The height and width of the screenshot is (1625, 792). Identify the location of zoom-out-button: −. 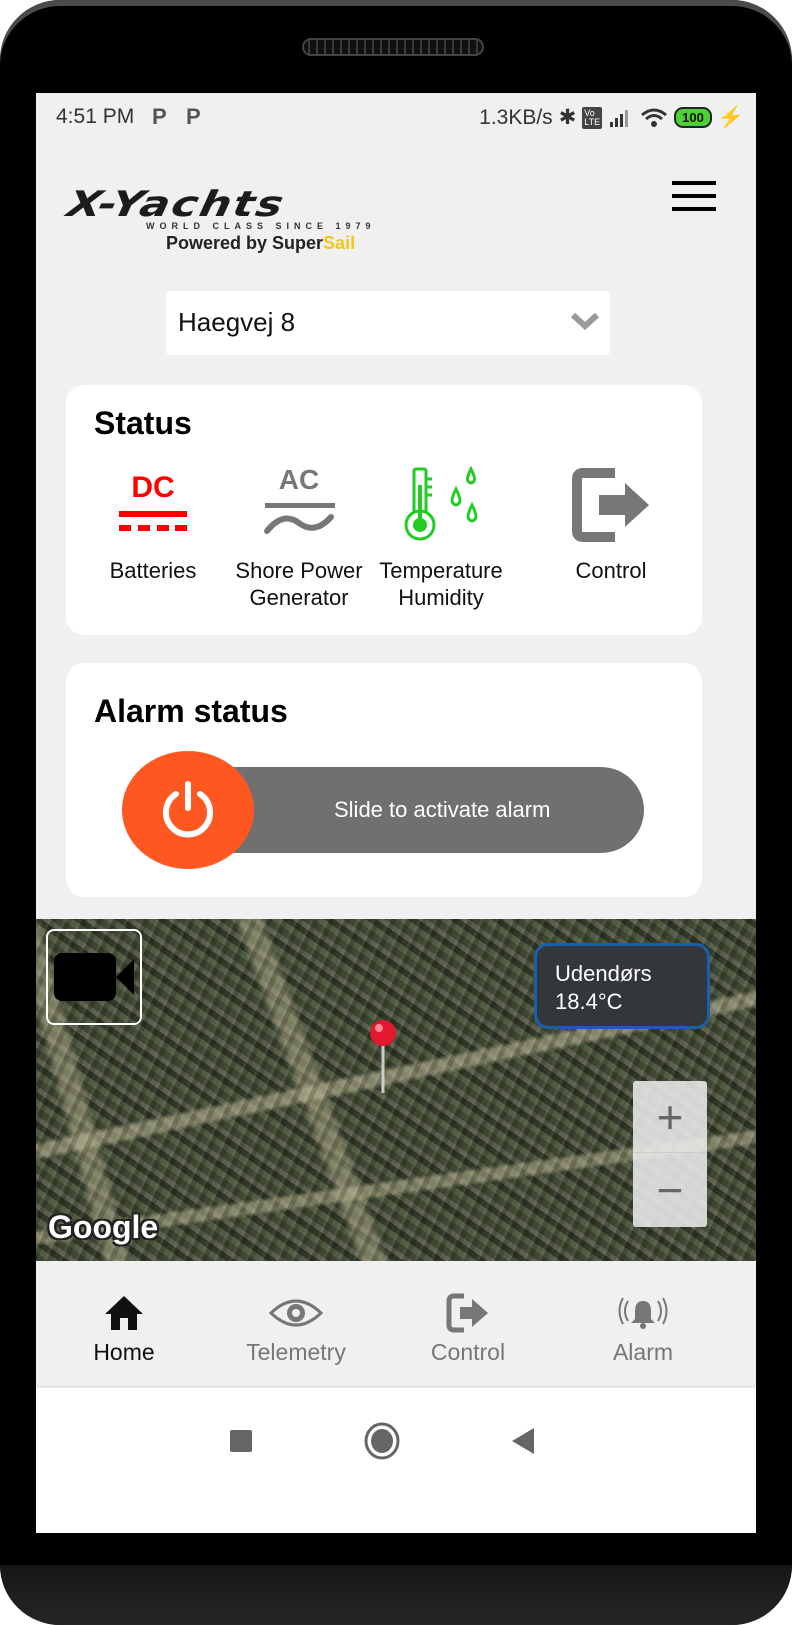
(670, 1190).